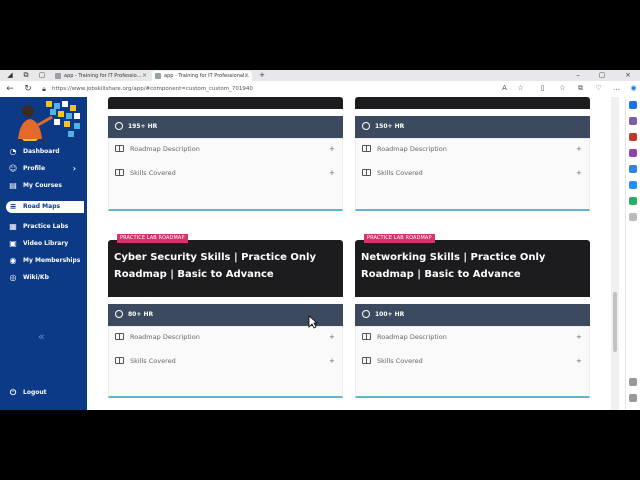  Describe the element at coordinates (390, 126) in the screenshot. I see `card-hours: 150+ HR` at that location.